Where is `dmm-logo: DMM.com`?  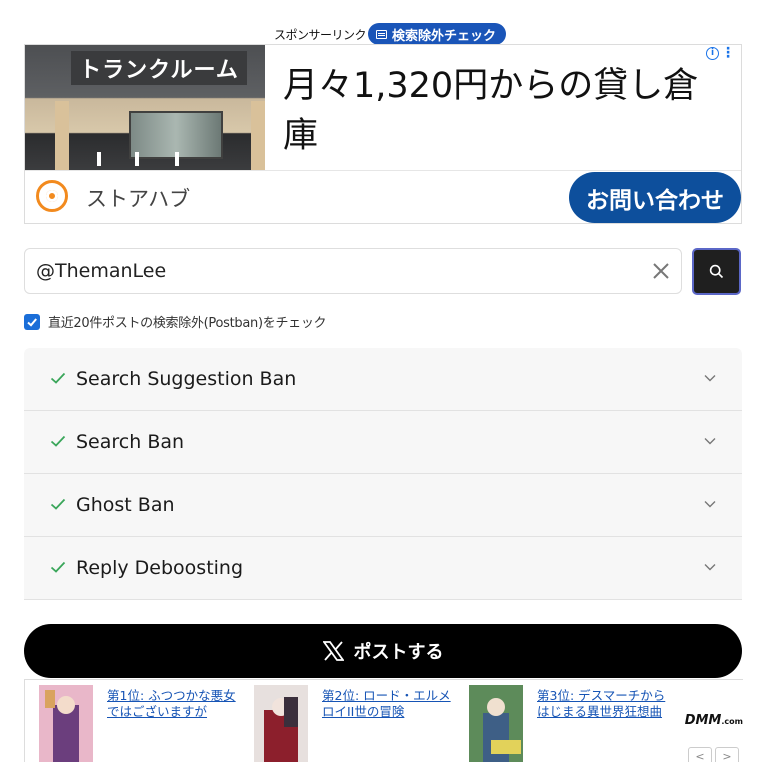 dmm-logo: DMM.com is located at coordinates (714, 720).